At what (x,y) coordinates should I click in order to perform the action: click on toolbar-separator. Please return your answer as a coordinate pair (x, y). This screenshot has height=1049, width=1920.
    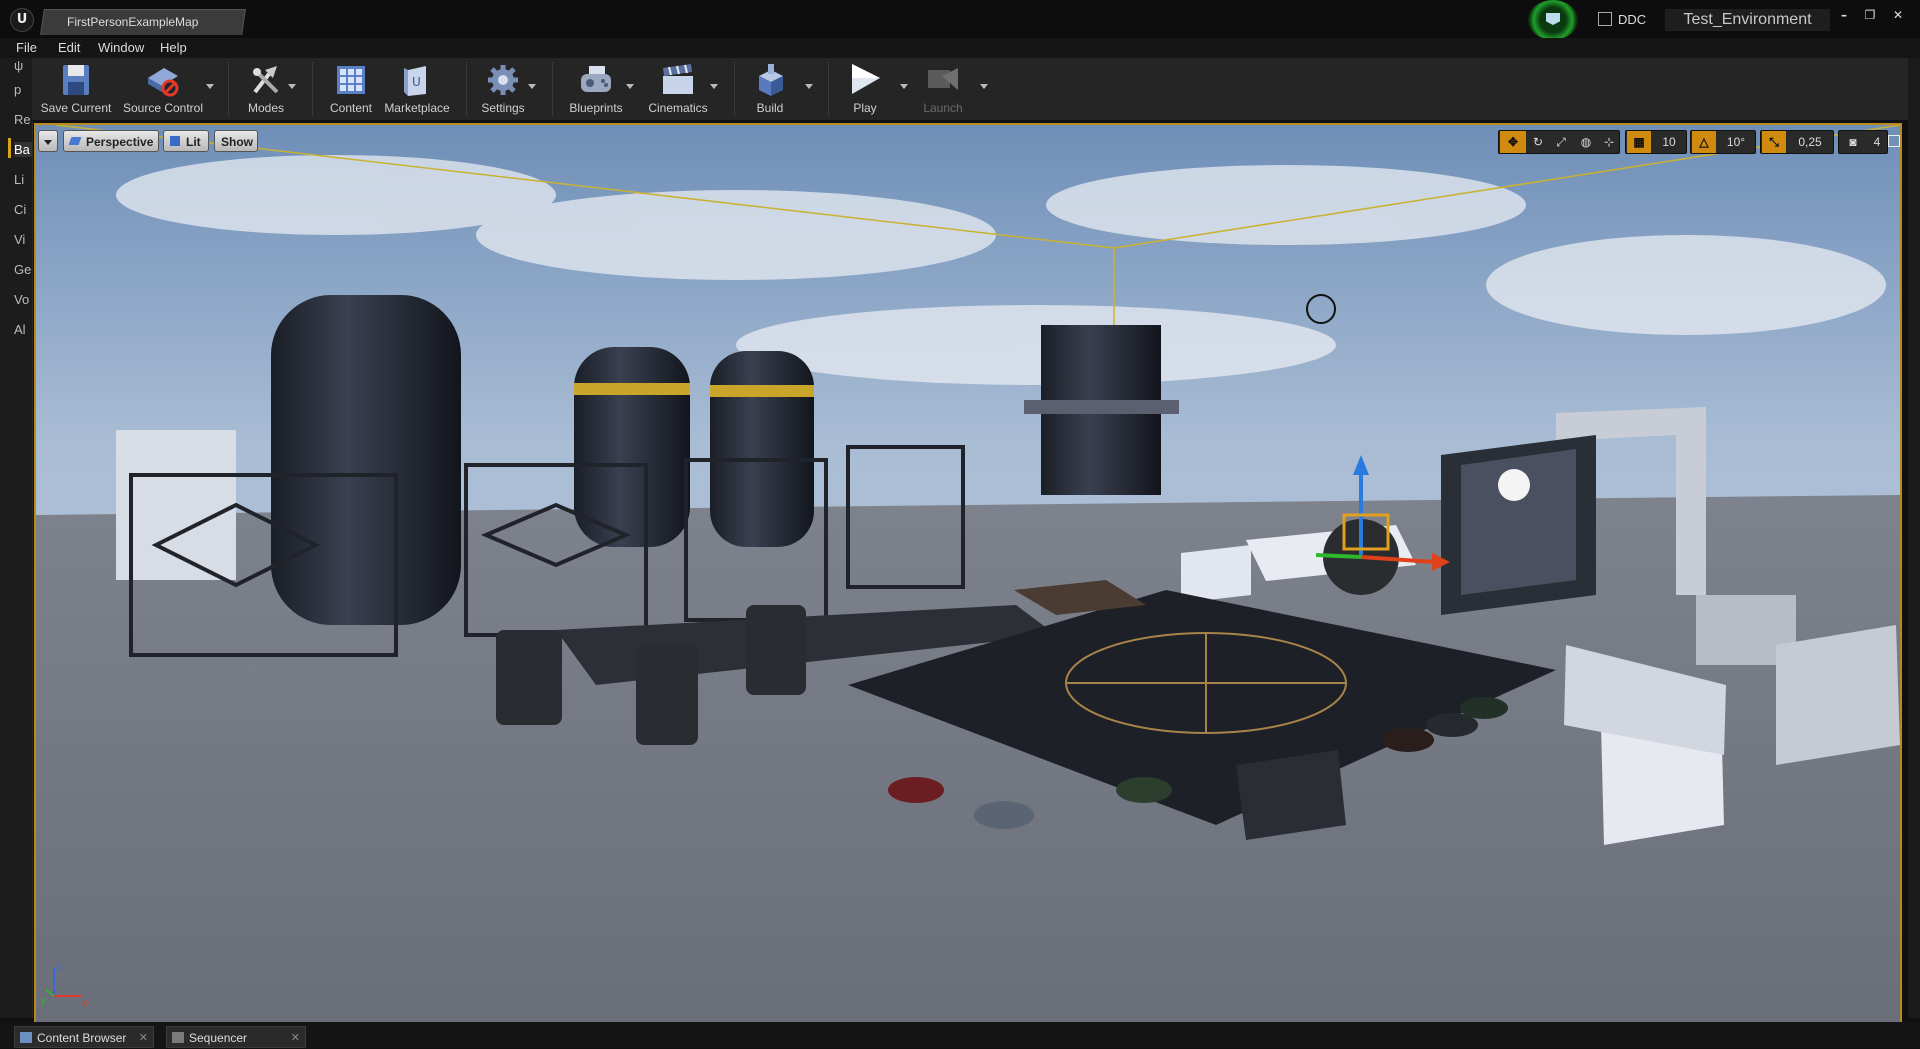
    Looking at the image, I should click on (228, 89).